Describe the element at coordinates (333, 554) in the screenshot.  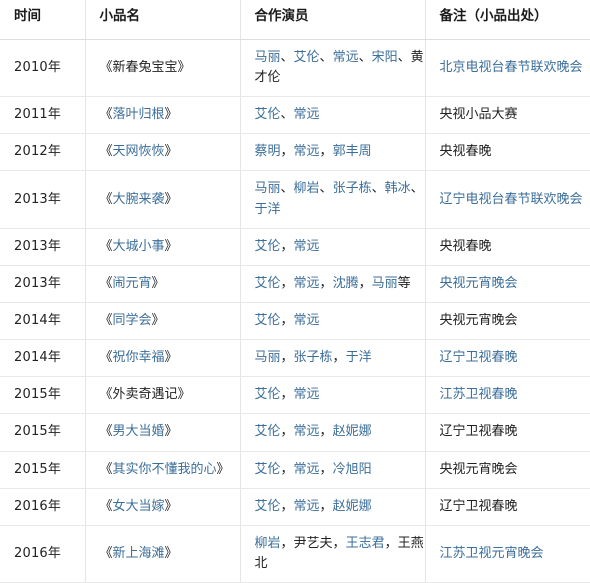
I see `cell-actors: 柳岩，尹艺夫，王志君，王燕北` at that location.